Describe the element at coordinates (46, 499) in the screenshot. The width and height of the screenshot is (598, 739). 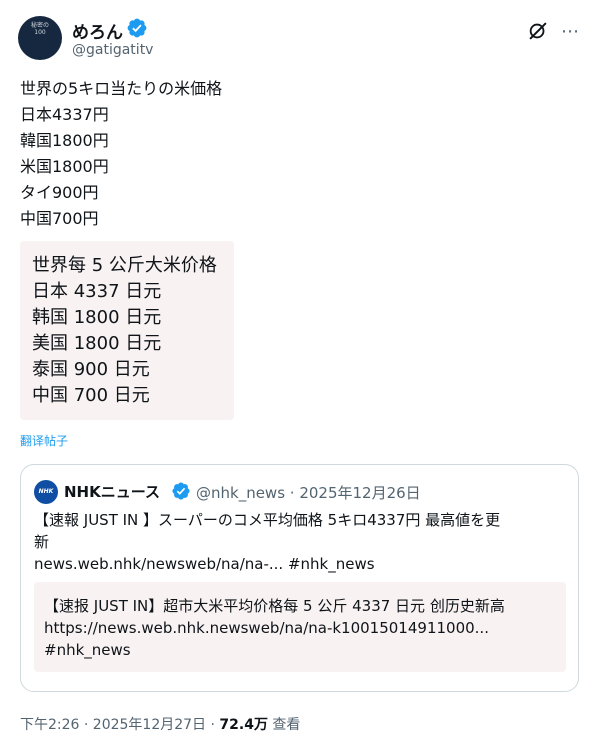
I see `nhk-logo-avatar: NHK NEWS` at that location.